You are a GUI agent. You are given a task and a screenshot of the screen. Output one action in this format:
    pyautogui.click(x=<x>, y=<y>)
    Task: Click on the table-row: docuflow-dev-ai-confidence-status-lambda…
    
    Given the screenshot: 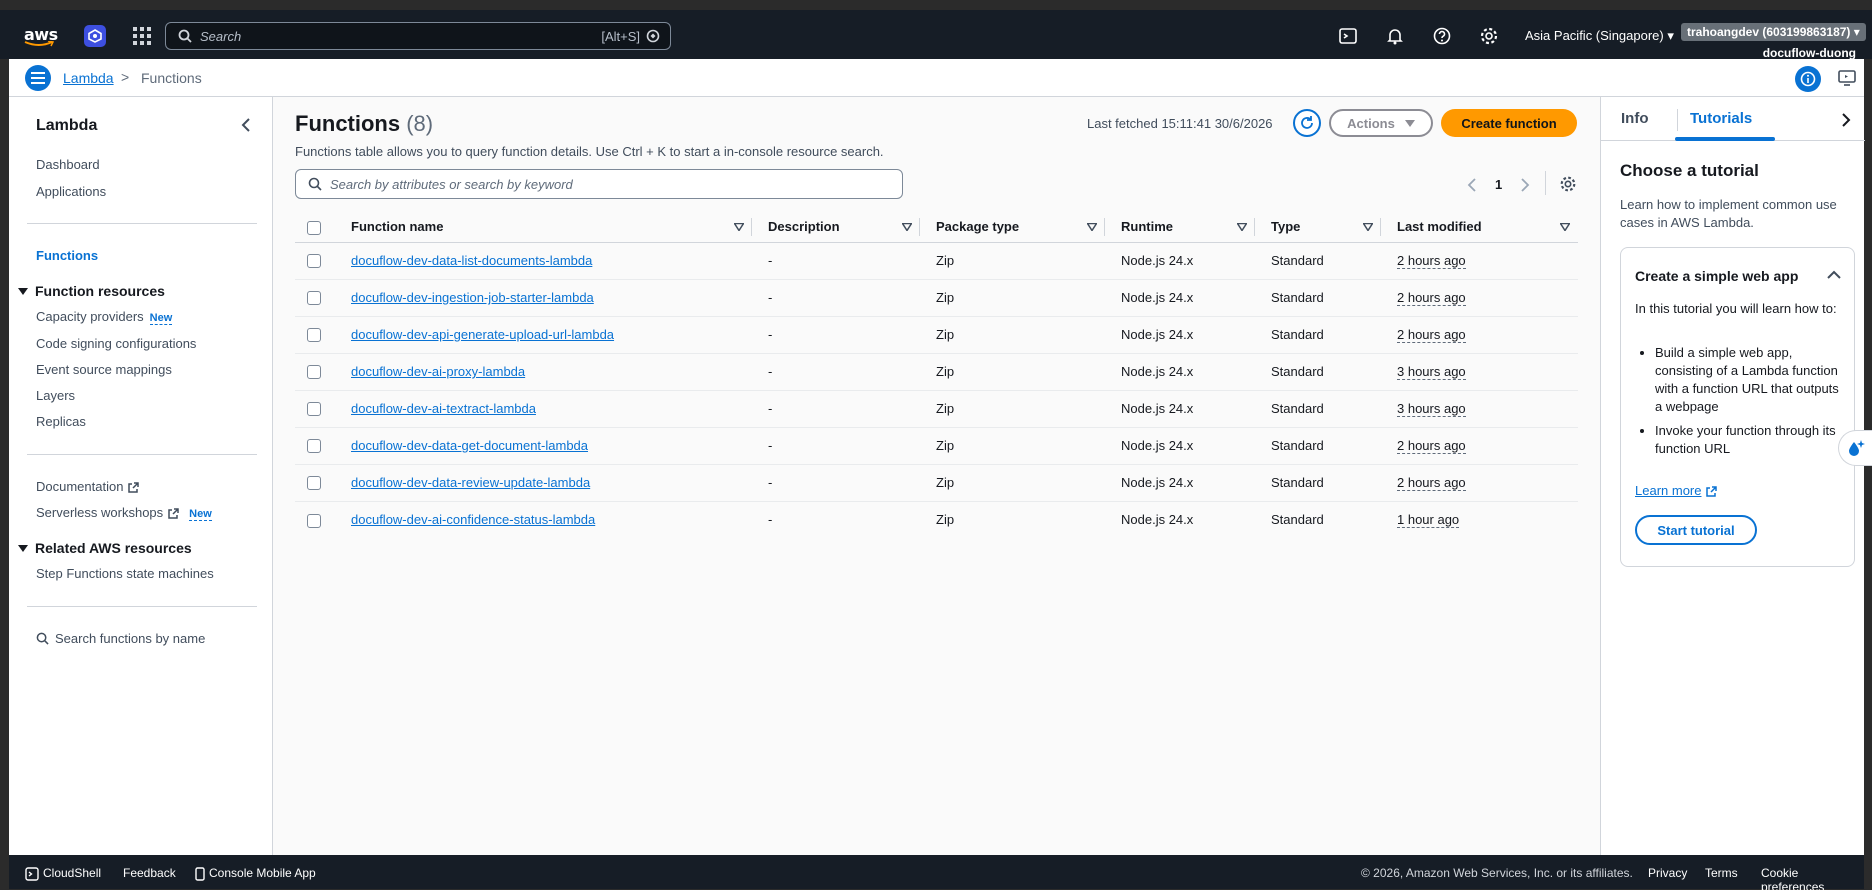 What is the action you would take?
    pyautogui.click(x=936, y=519)
    